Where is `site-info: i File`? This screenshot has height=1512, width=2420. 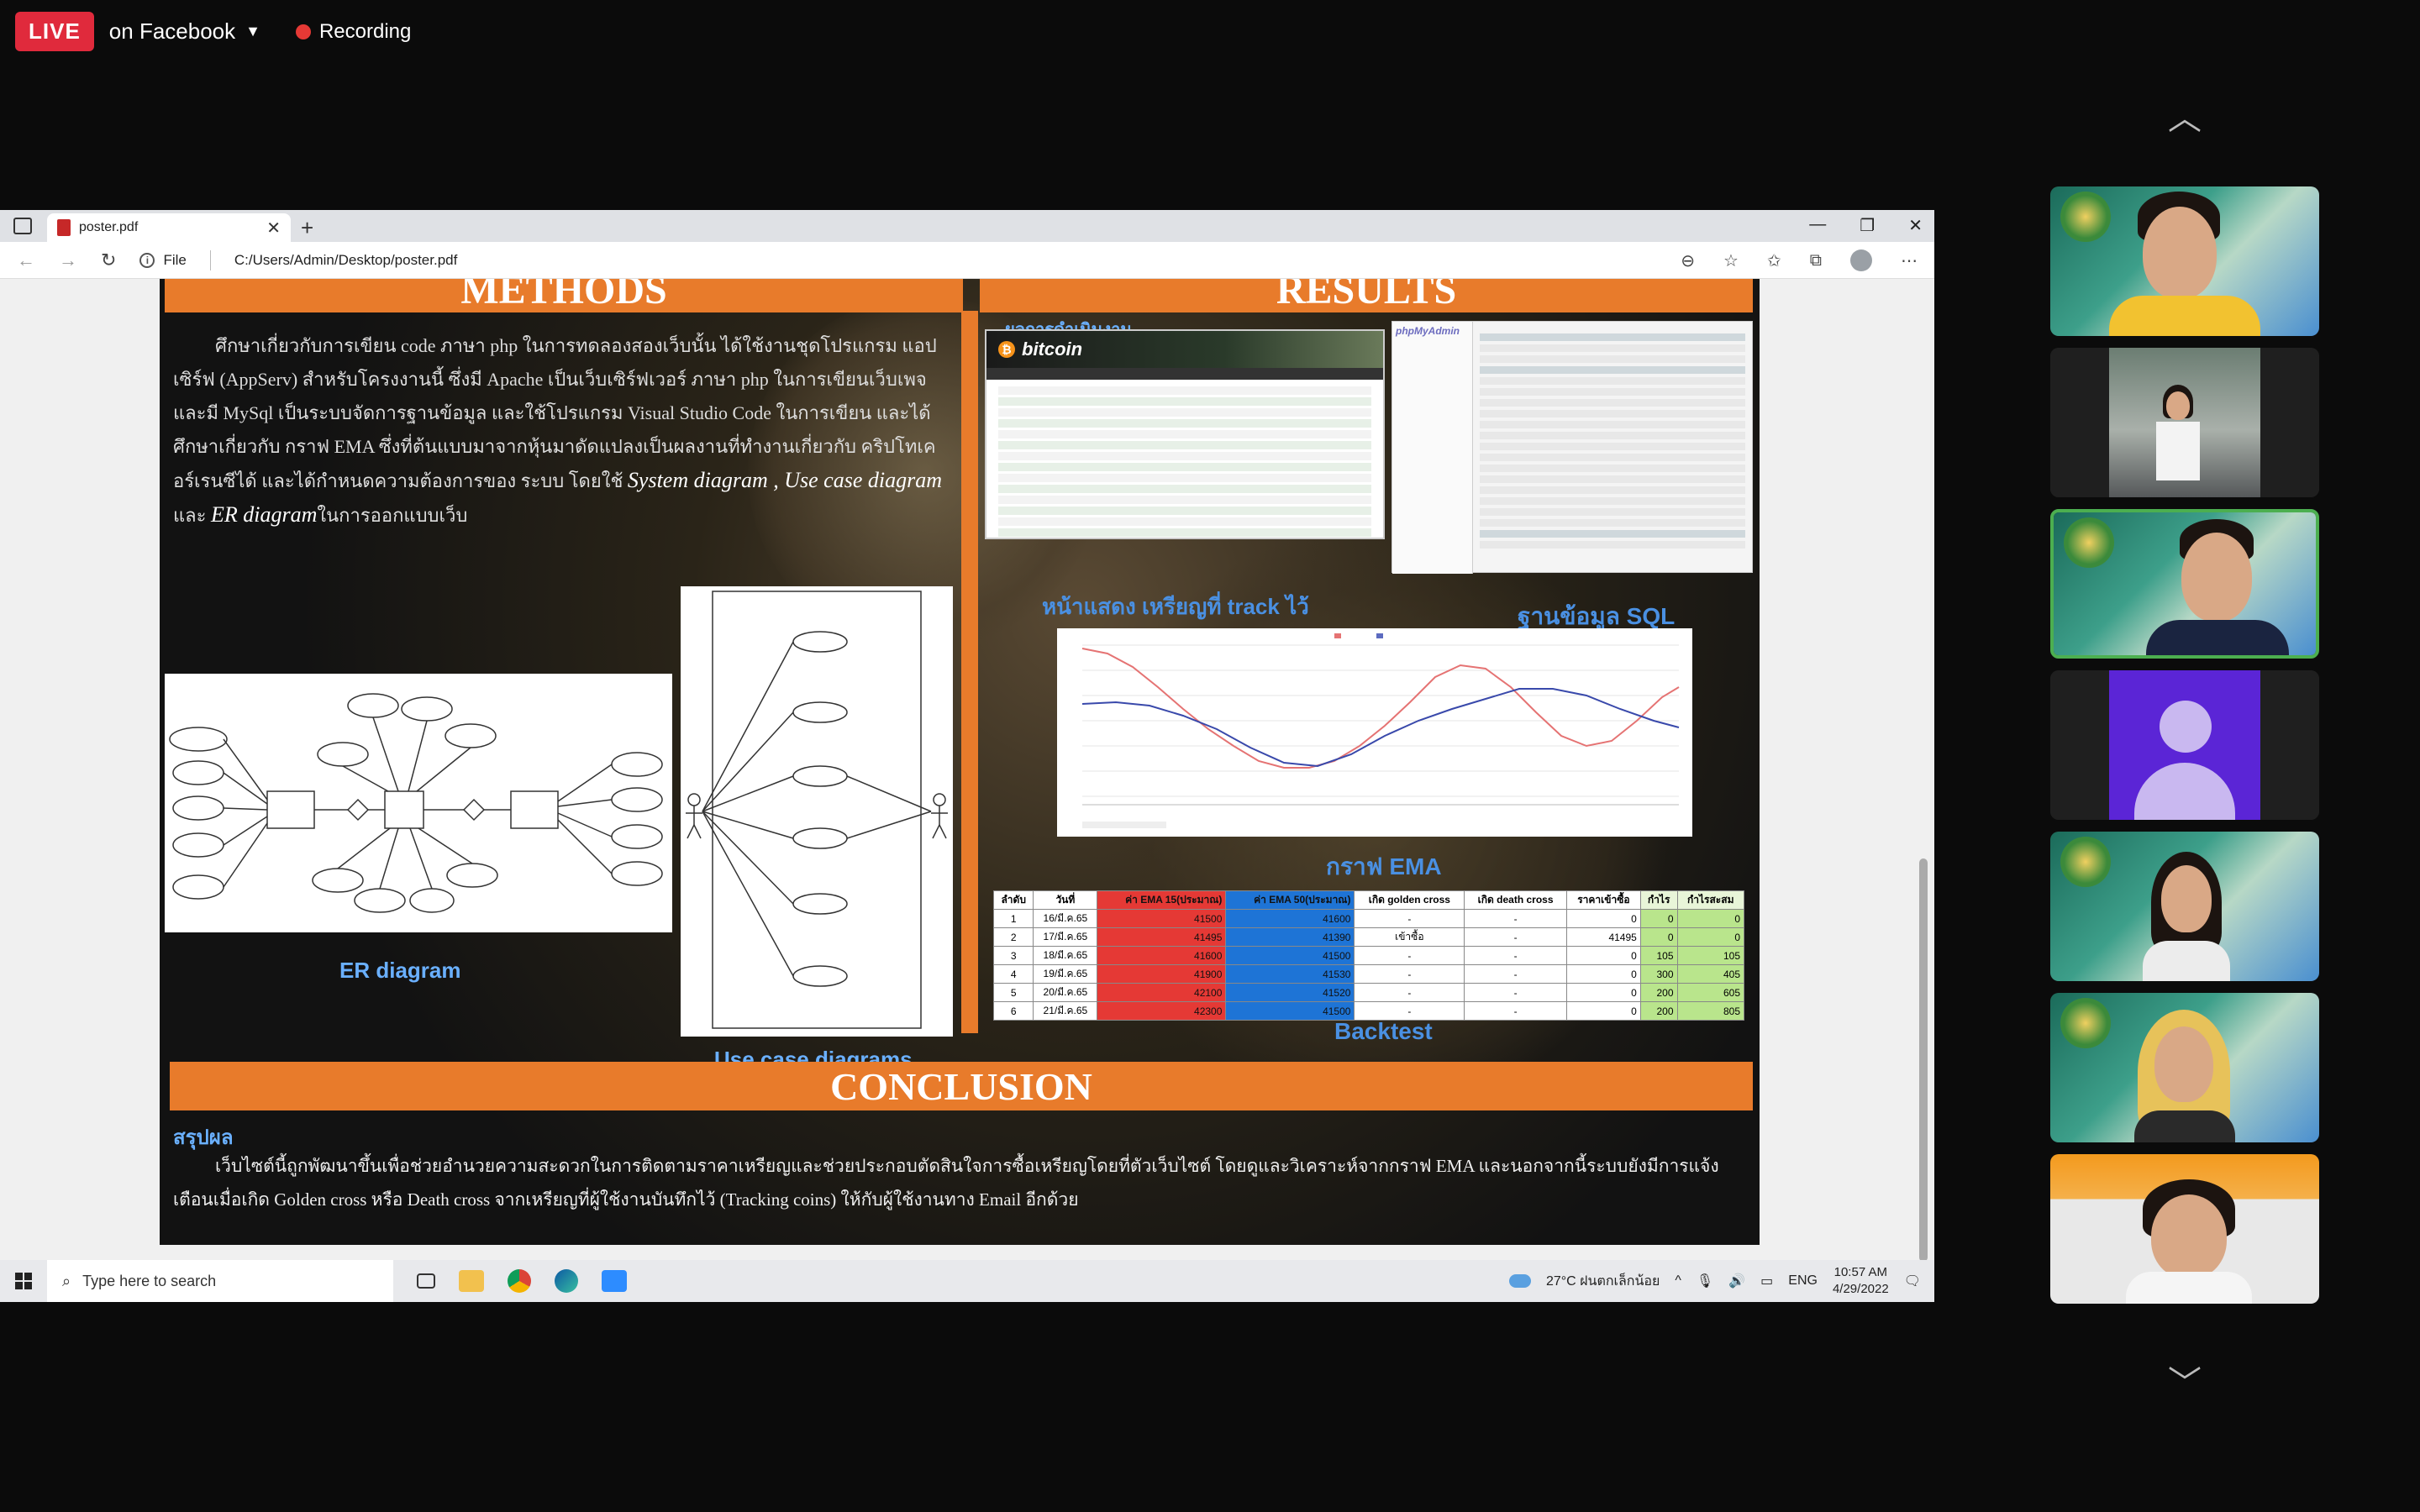
site-info: i File is located at coordinates (163, 260).